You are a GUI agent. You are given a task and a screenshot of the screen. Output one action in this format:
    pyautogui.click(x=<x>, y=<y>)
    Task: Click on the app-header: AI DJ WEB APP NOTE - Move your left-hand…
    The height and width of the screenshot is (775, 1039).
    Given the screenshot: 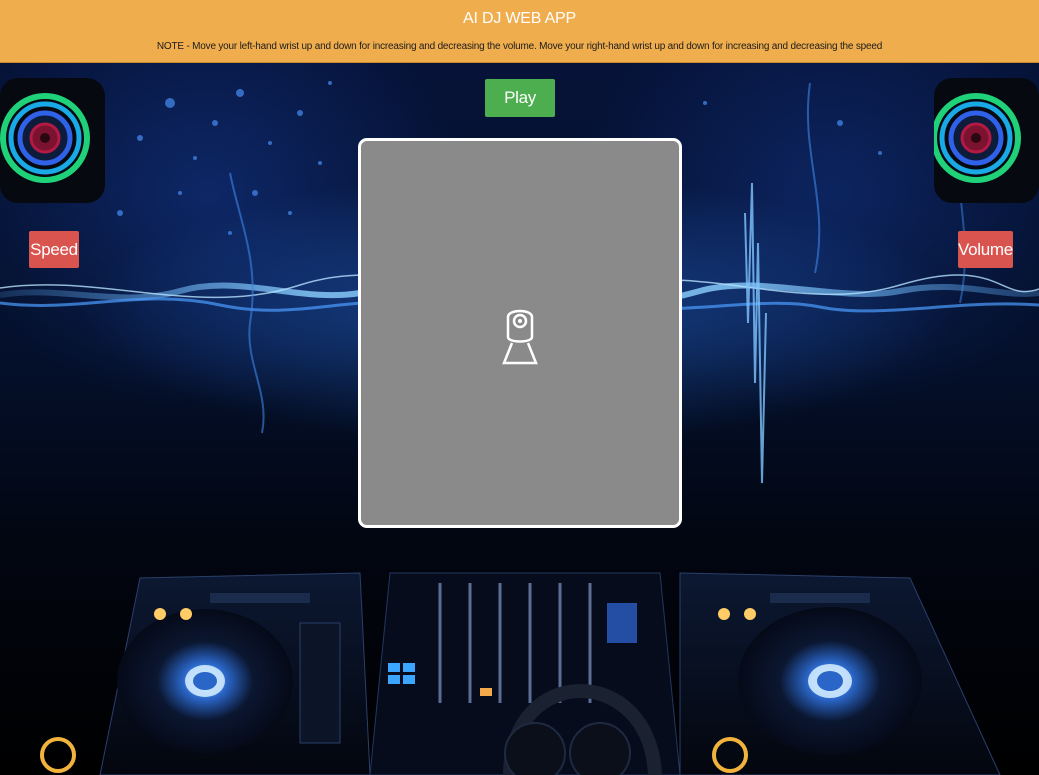 What is the action you would take?
    pyautogui.click(x=519, y=31)
    